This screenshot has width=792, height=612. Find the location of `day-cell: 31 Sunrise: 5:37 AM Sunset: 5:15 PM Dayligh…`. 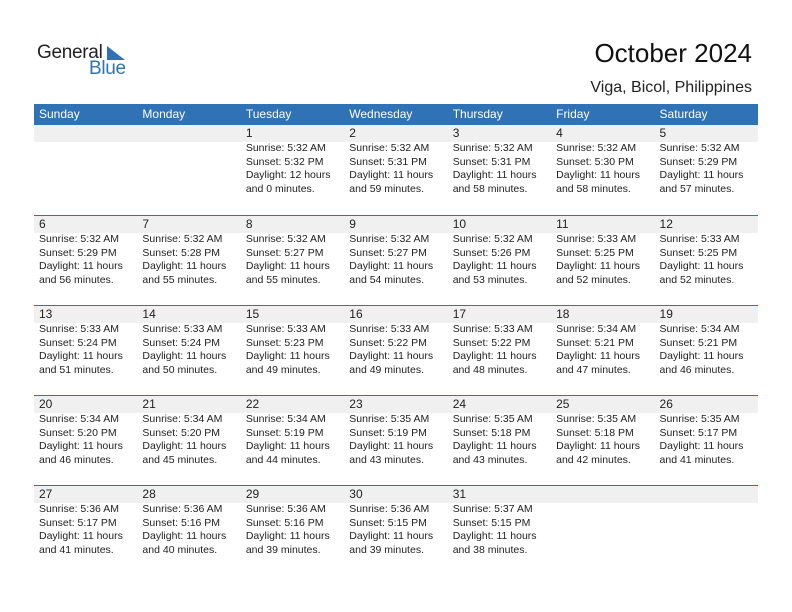

day-cell: 31 Sunrise: 5:37 AM Sunset: 5:15 PM Dayligh… is located at coordinates (499, 530).